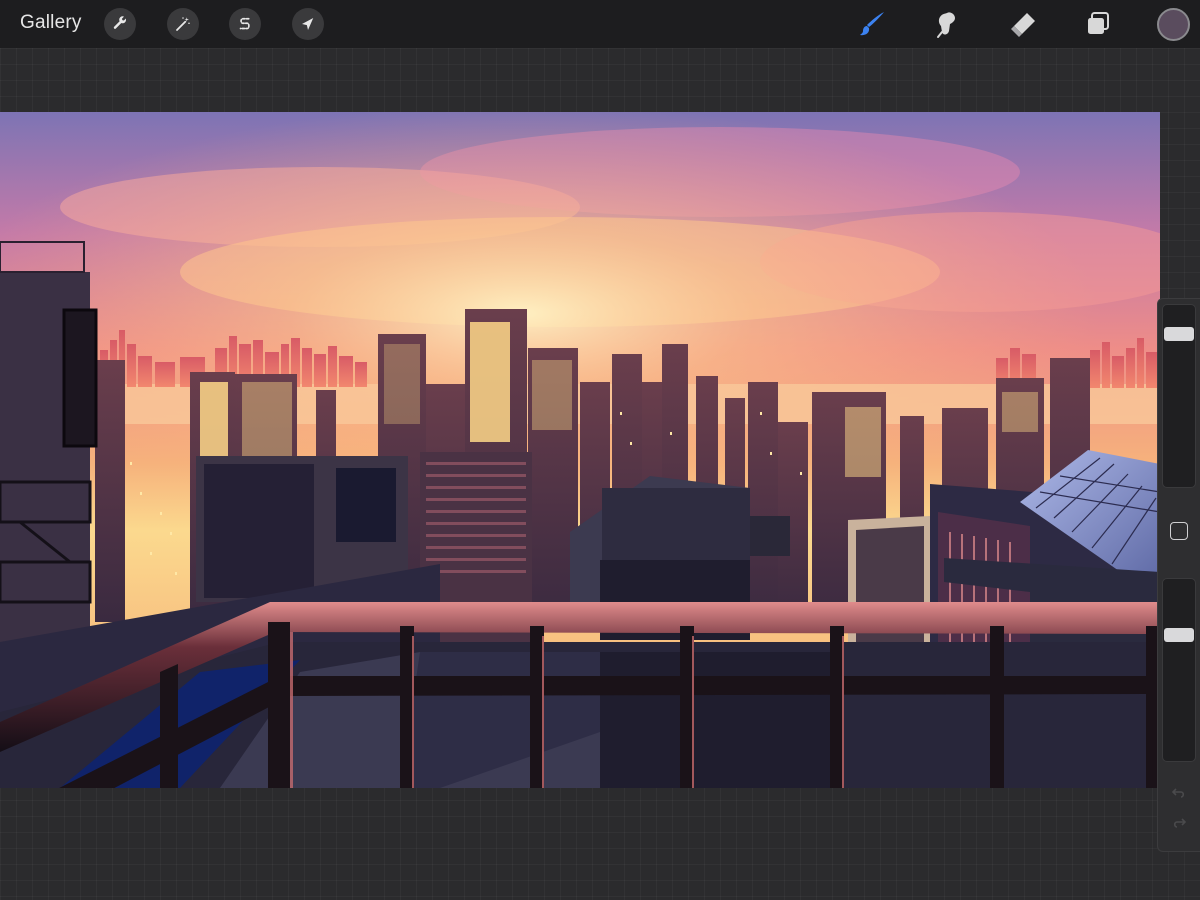  What do you see at coordinates (1173, 24) in the screenshot?
I see `color-picker-button` at bounding box center [1173, 24].